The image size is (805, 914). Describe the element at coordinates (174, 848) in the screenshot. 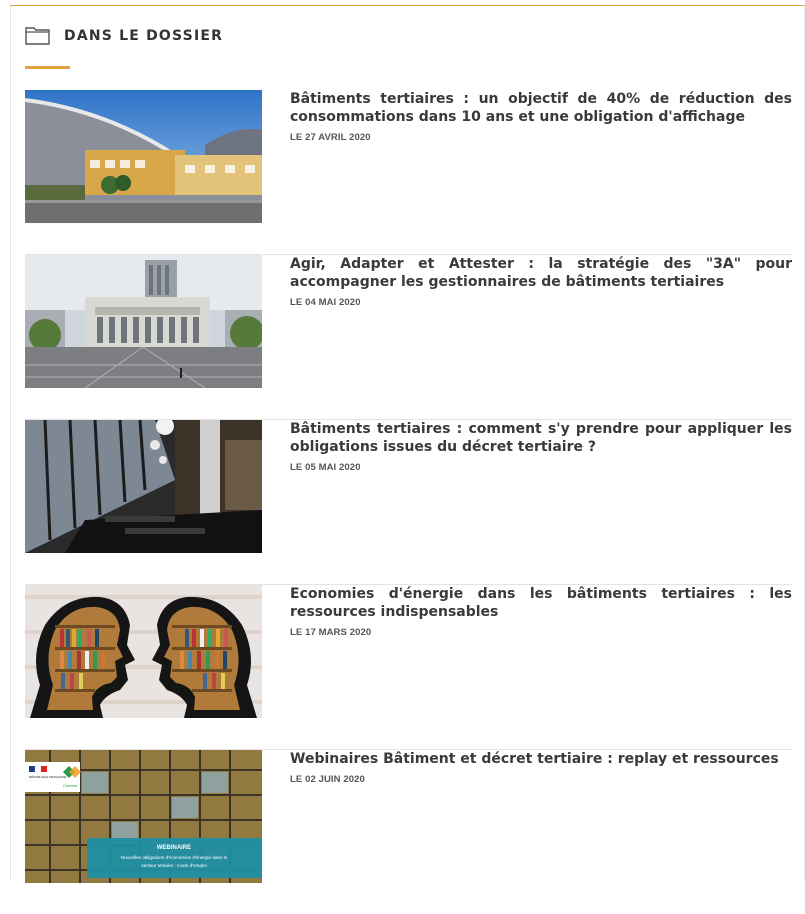

I see `thumb-heading: WEBINAIRE` at that location.